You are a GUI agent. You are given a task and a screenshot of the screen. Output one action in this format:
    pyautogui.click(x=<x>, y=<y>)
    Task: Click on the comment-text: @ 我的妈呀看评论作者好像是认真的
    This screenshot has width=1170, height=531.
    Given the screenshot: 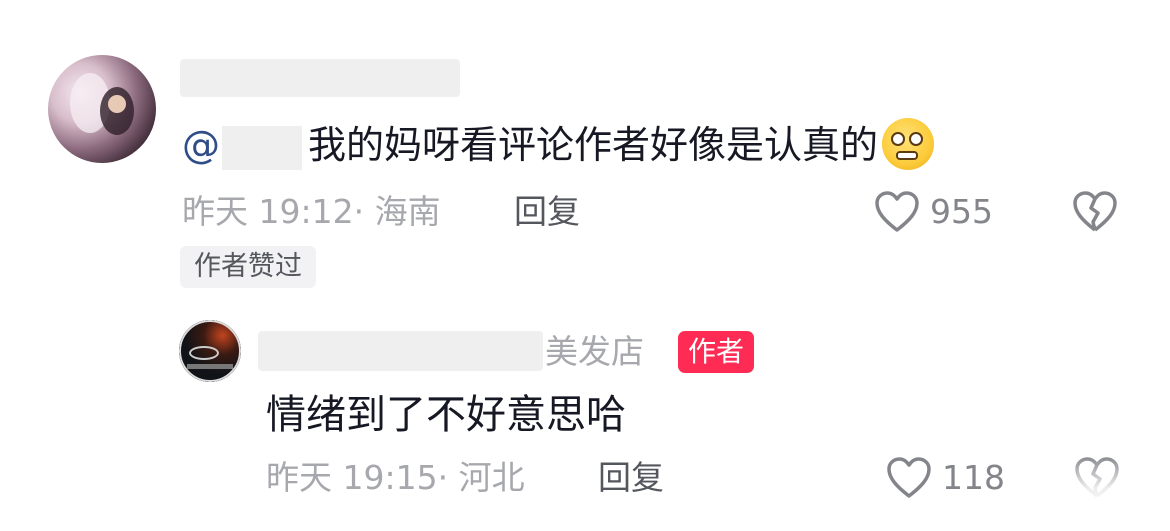 What is the action you would take?
    pyautogui.click(x=558, y=145)
    